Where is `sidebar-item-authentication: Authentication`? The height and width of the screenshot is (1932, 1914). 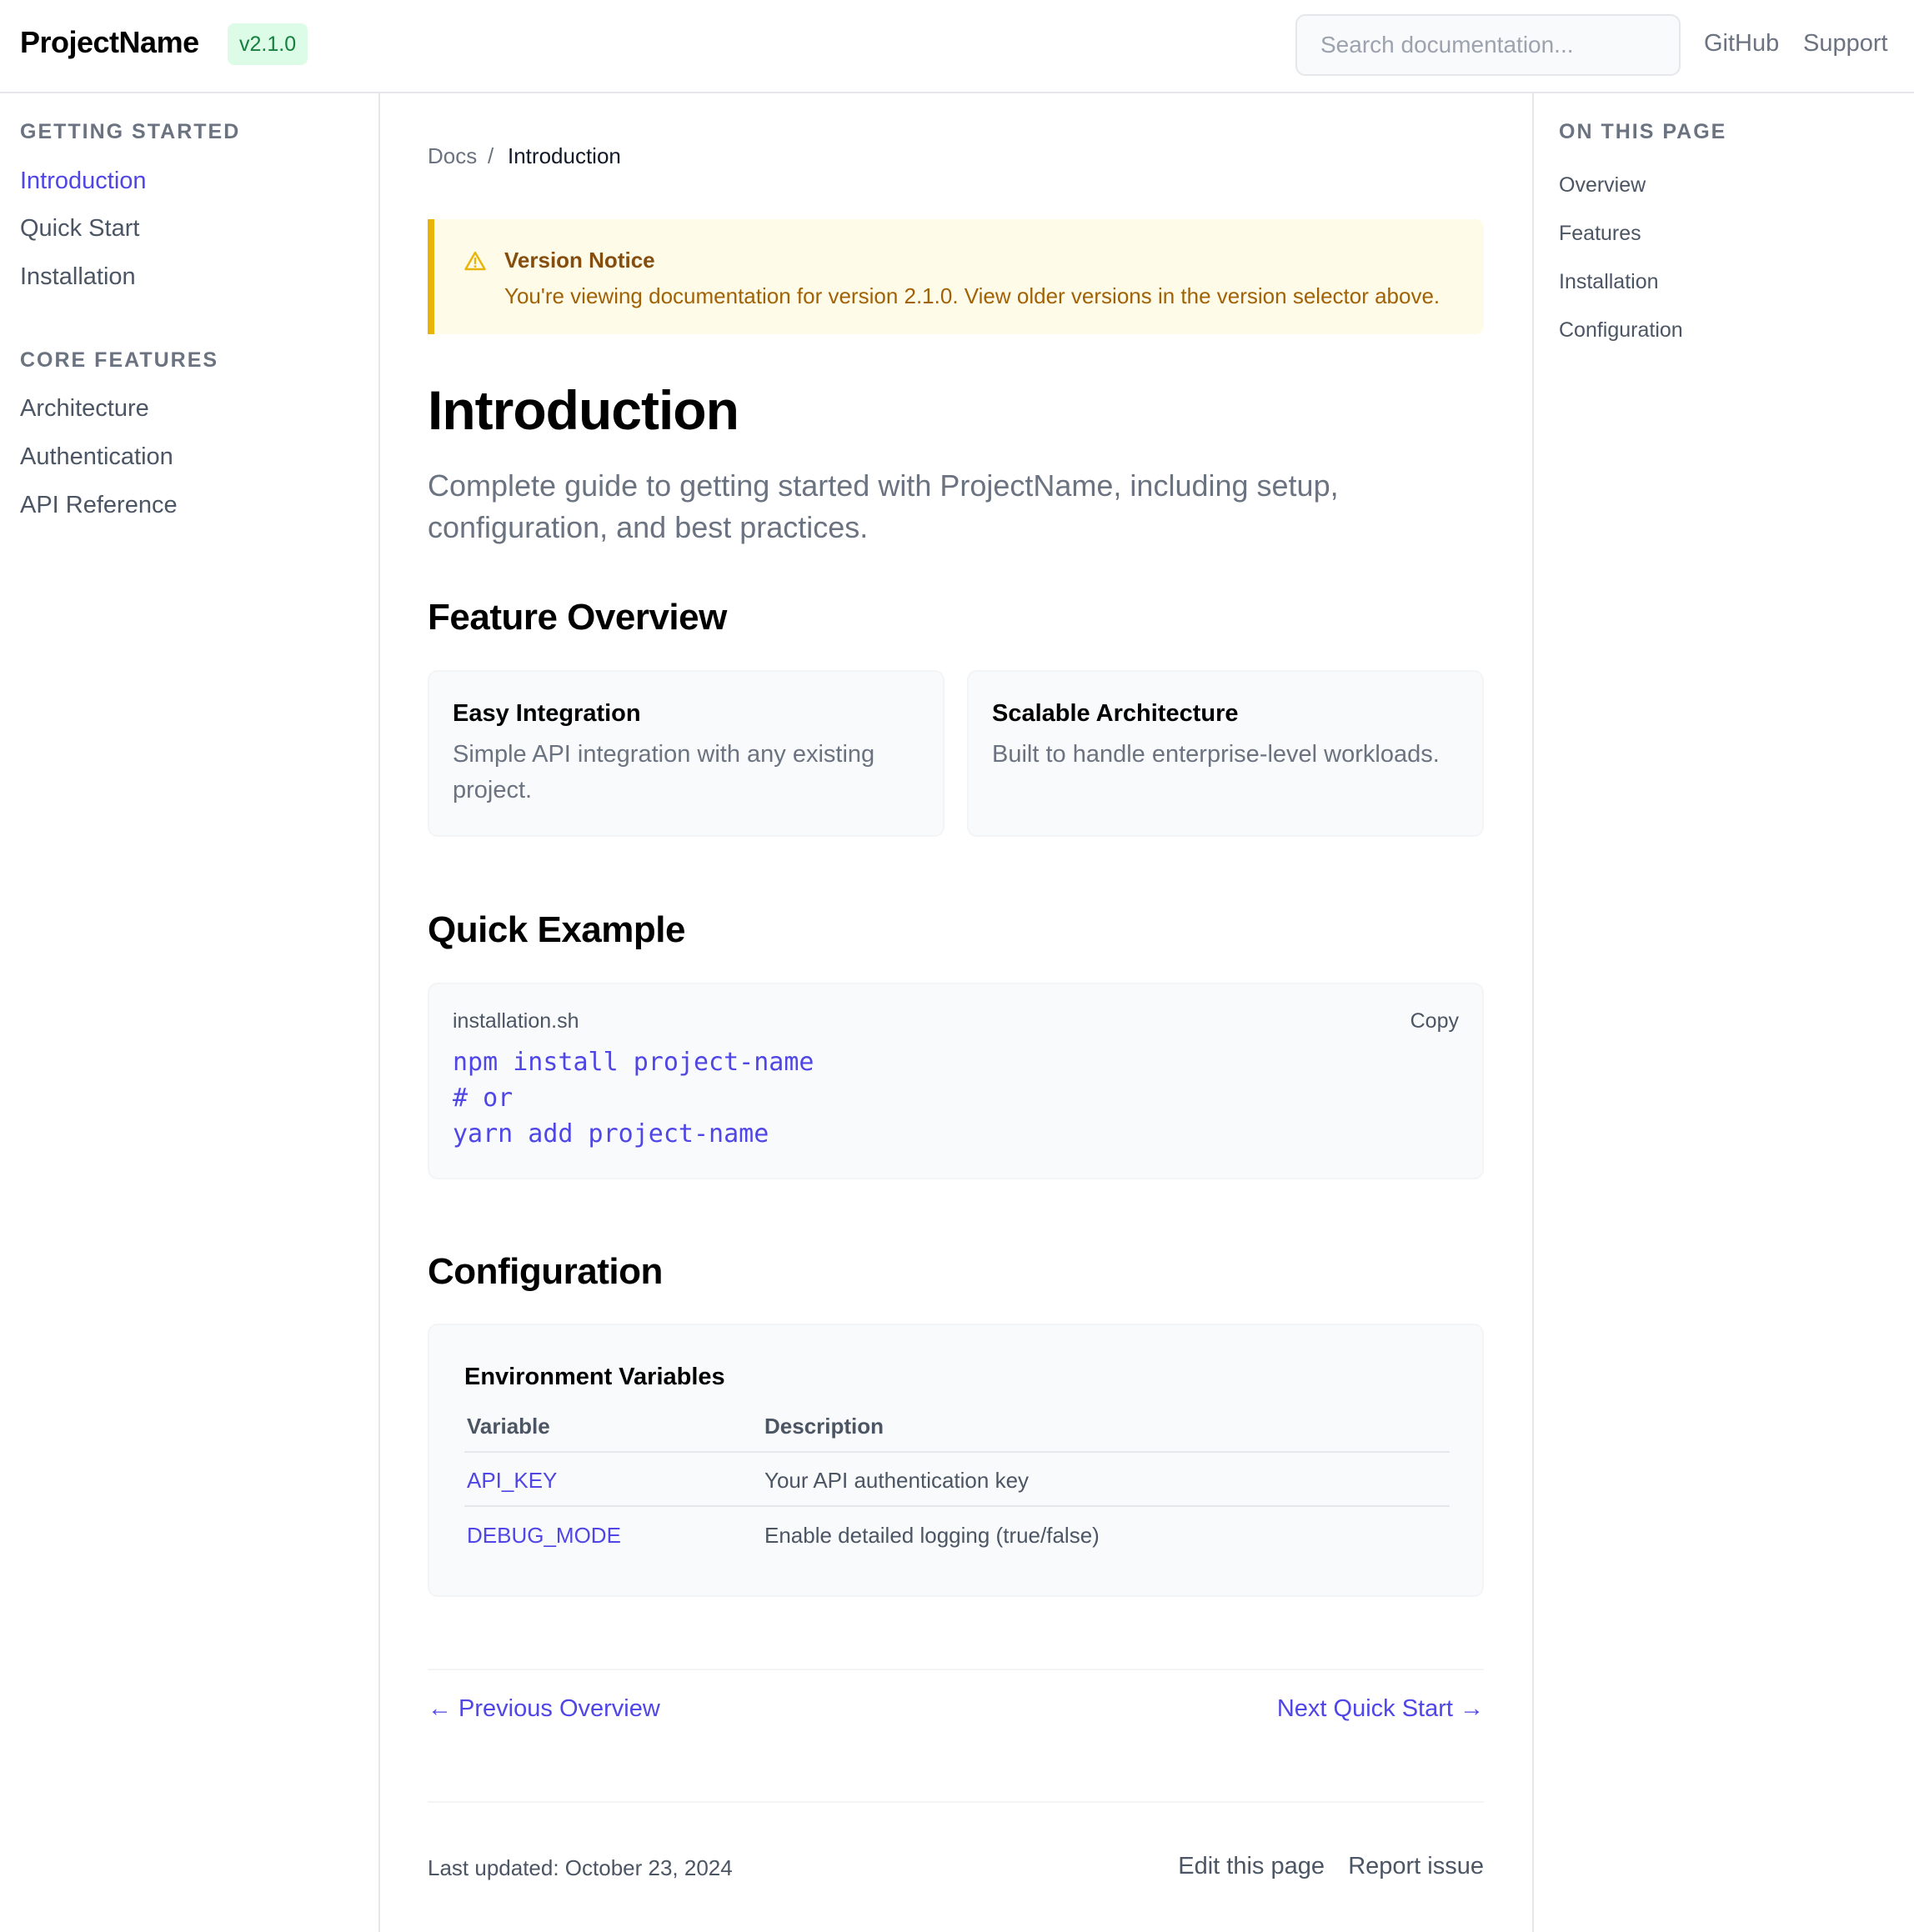
sidebar-item-authentication: Authentication is located at coordinates (96, 457).